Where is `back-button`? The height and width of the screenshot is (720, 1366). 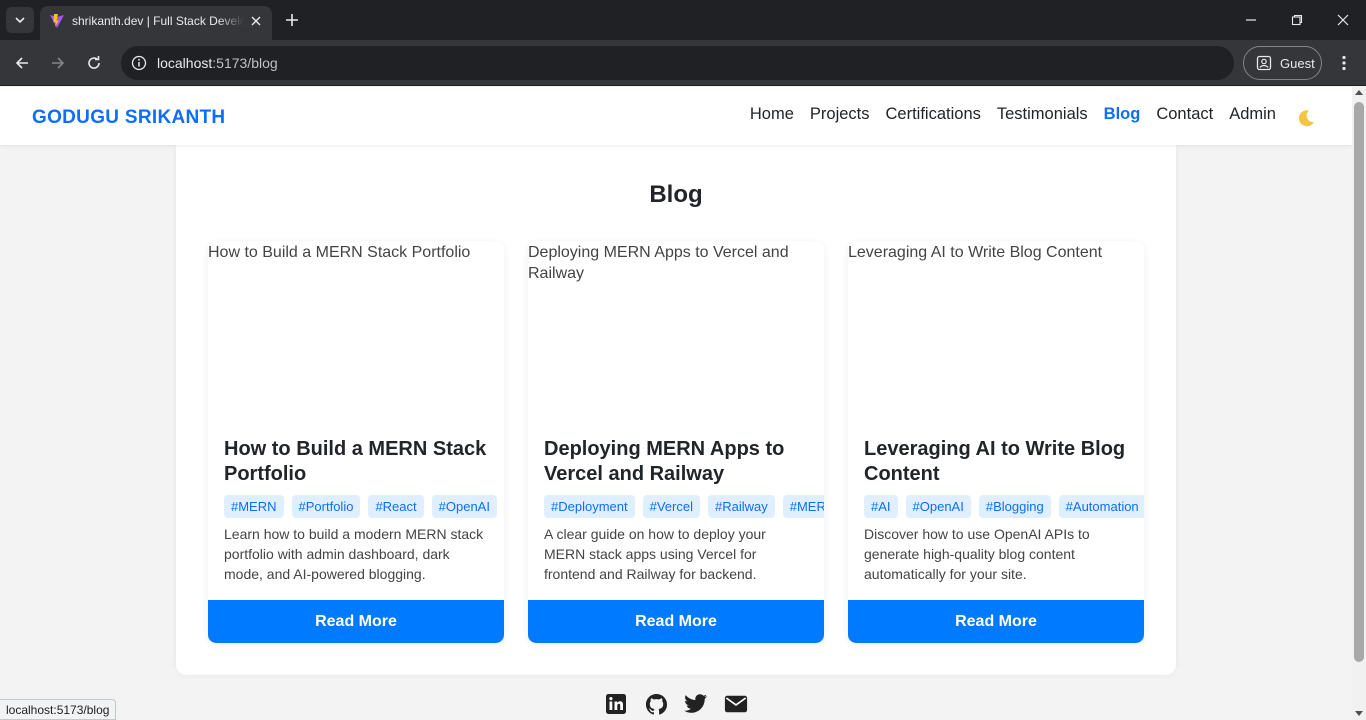 back-button is located at coordinates (22, 63).